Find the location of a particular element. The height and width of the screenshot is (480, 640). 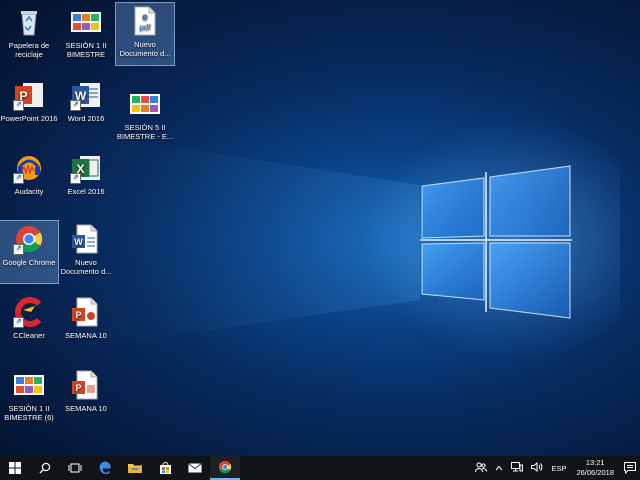

system-tray: ESP 13:21 26/06/2018 is located at coordinates (555, 468).